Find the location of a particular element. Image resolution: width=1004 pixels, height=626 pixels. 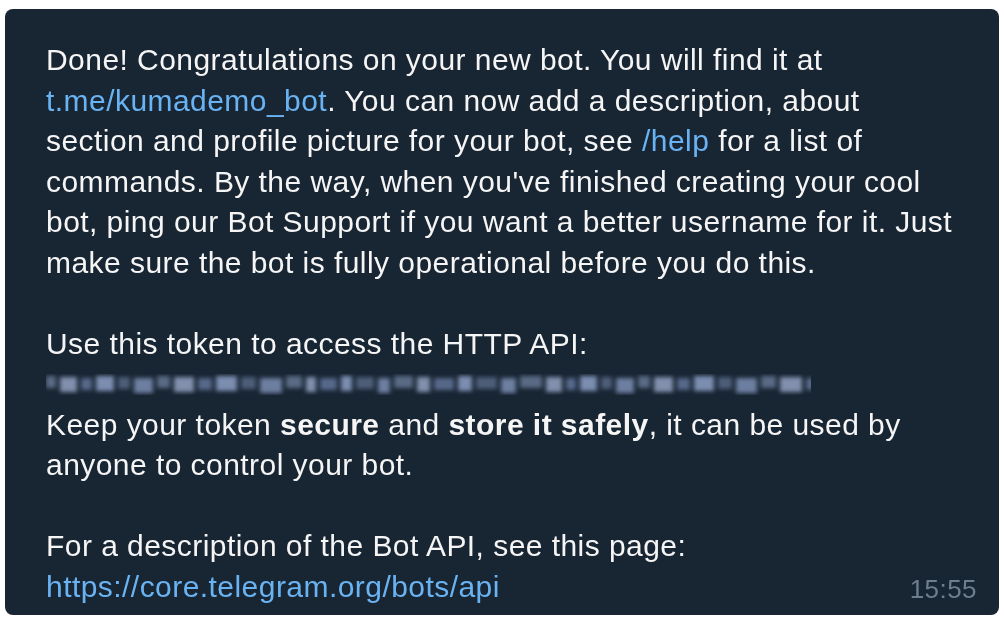

message-text: Use this token to access the HTTP API: is located at coordinates (317, 343).